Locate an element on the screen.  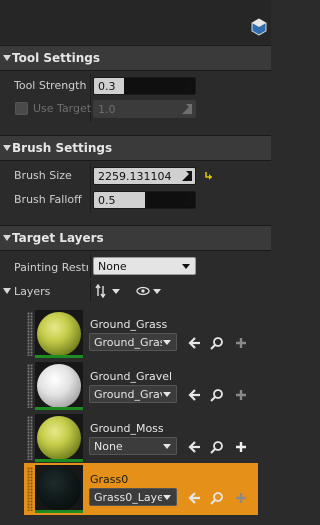
unreal-logo-icon is located at coordinates (259, 27).